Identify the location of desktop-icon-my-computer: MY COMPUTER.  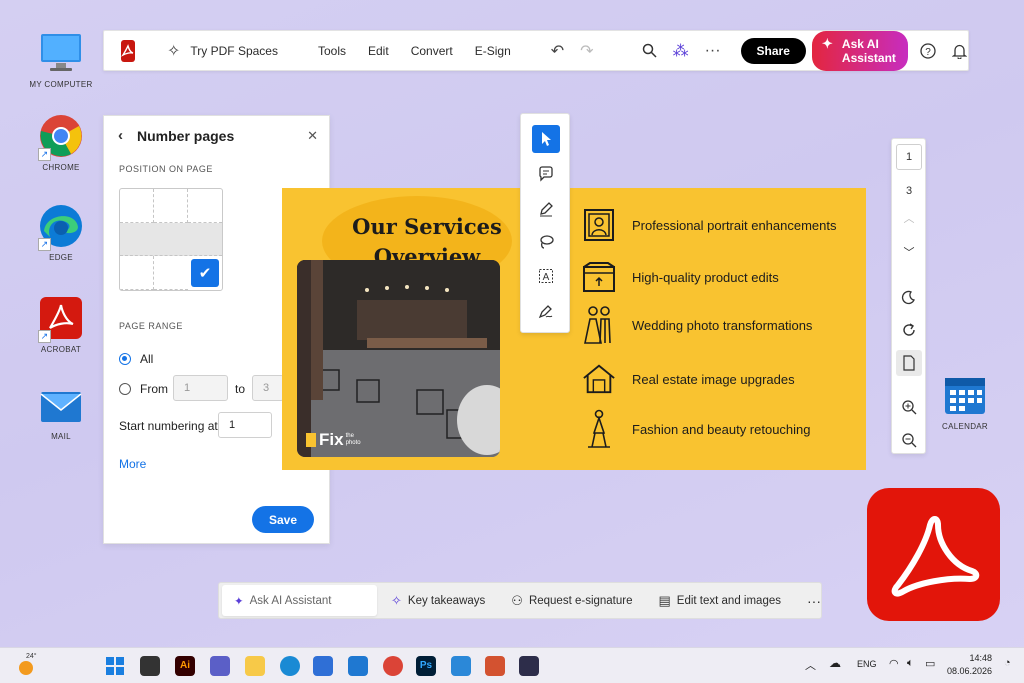
(61, 59).